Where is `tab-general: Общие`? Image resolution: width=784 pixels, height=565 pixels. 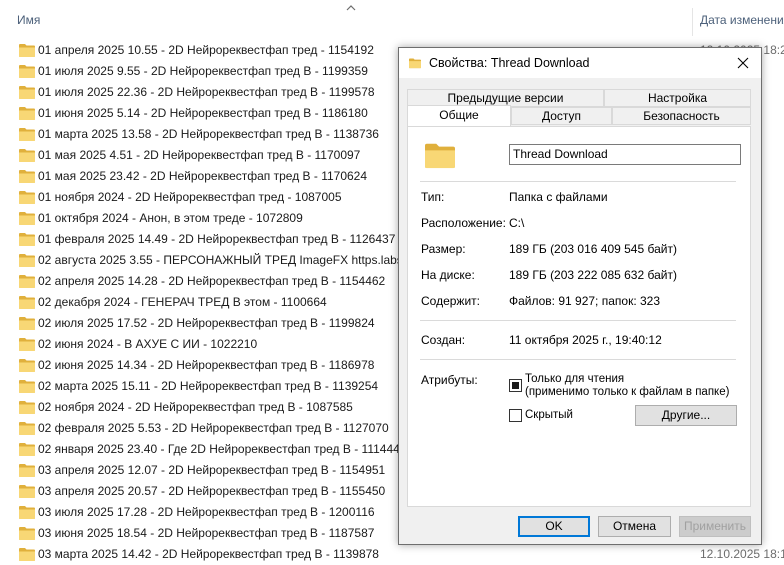 tab-general: Общие is located at coordinates (459, 115).